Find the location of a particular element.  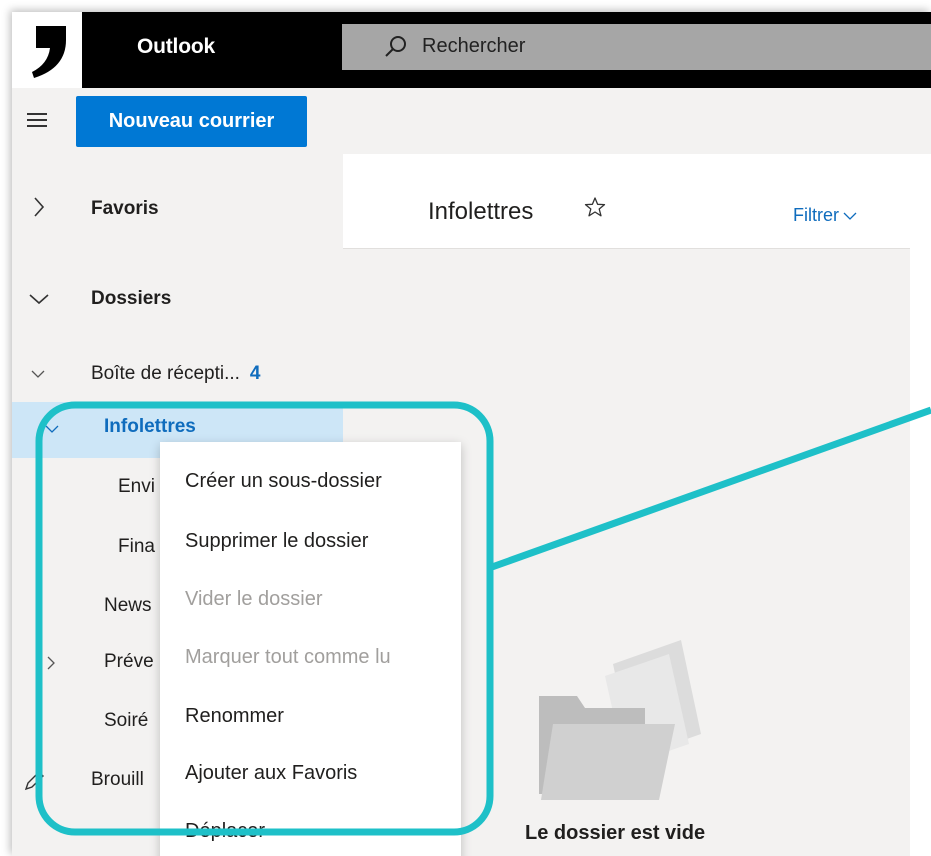

app-title: Outlook is located at coordinates (176, 47).